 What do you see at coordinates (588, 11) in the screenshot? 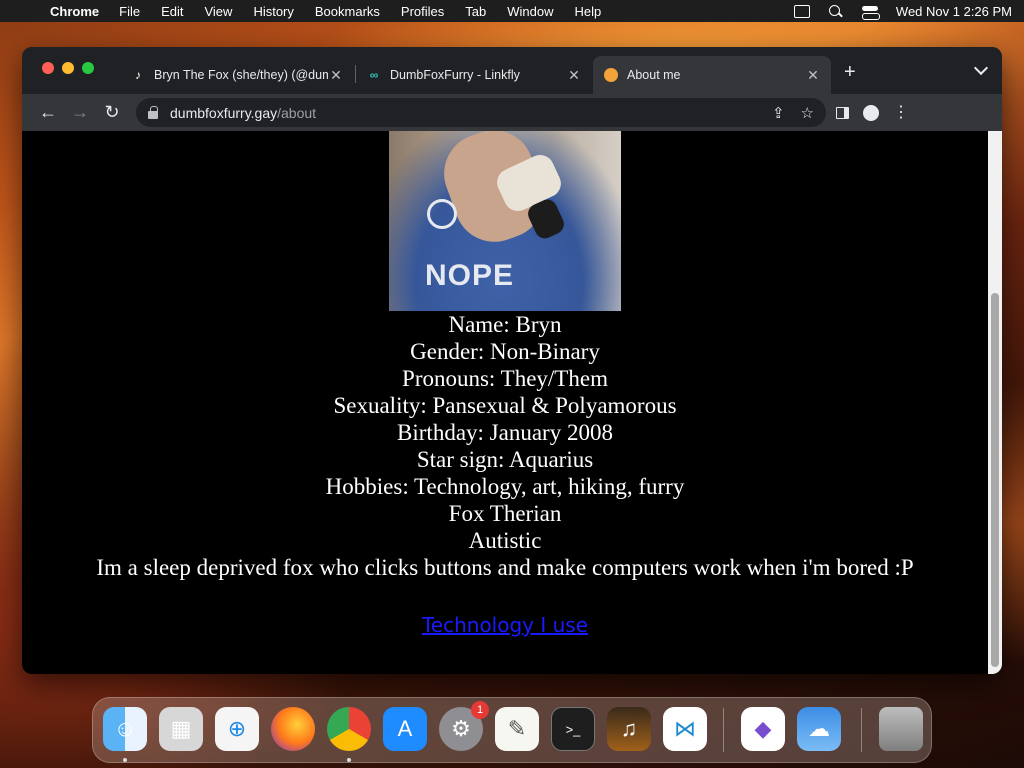
I see `menu-help: Help` at bounding box center [588, 11].